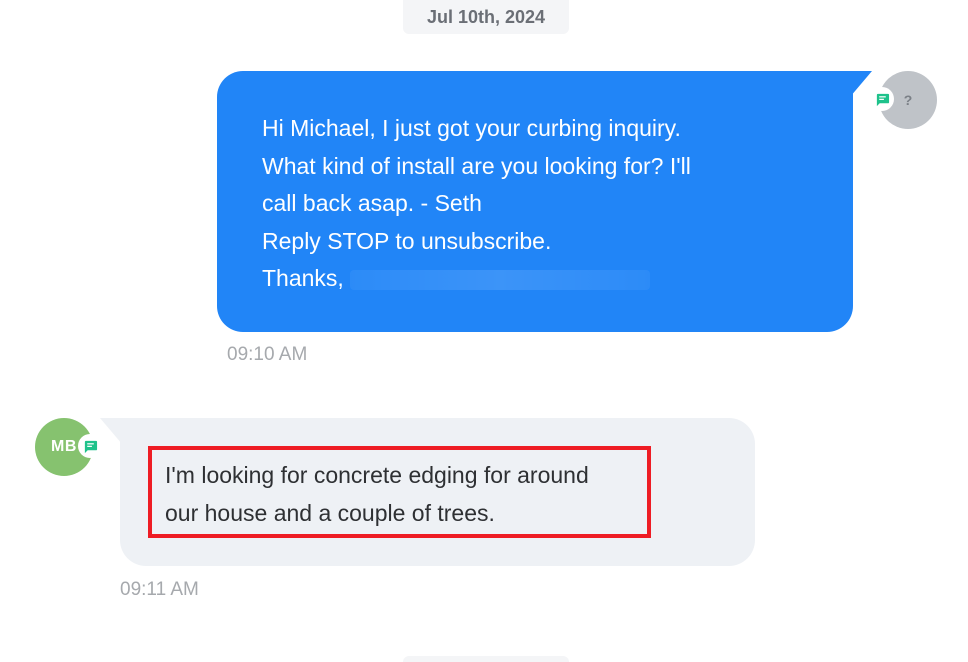  I want to click on redacted-text, so click(500, 279).